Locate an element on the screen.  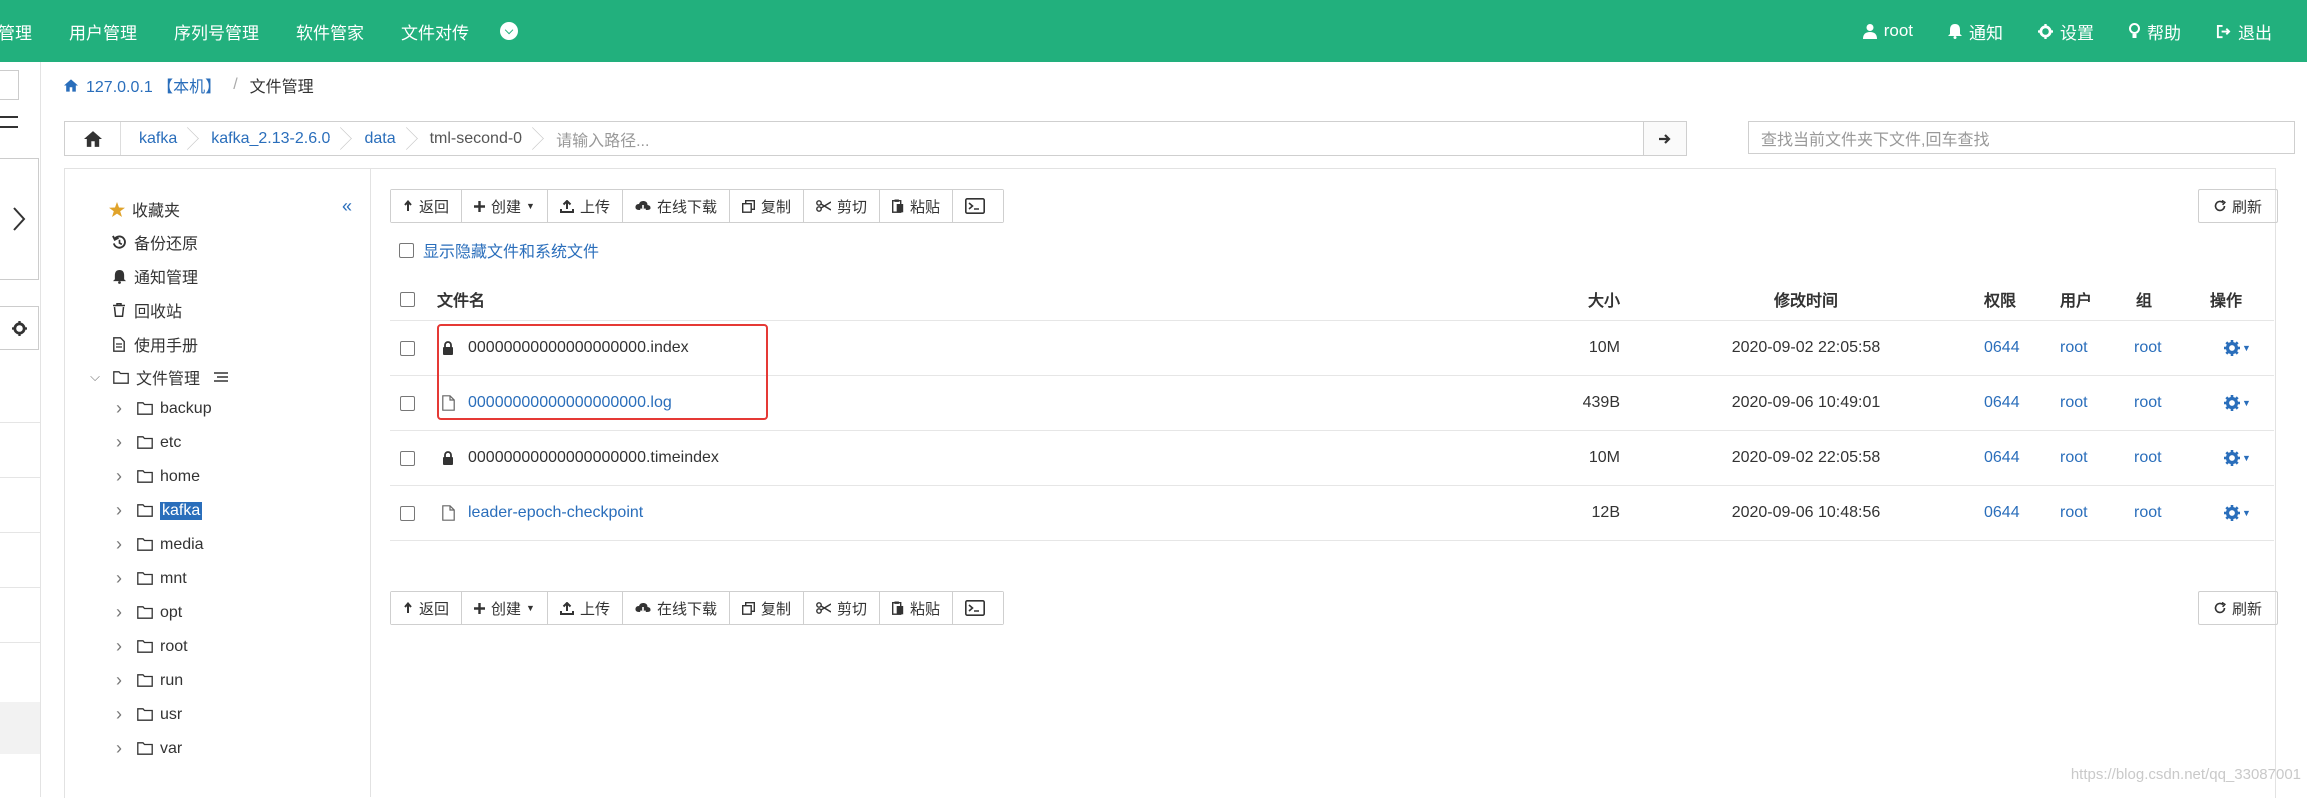
sidebar-item-notifications: 通知管理 is located at coordinates (154, 276).